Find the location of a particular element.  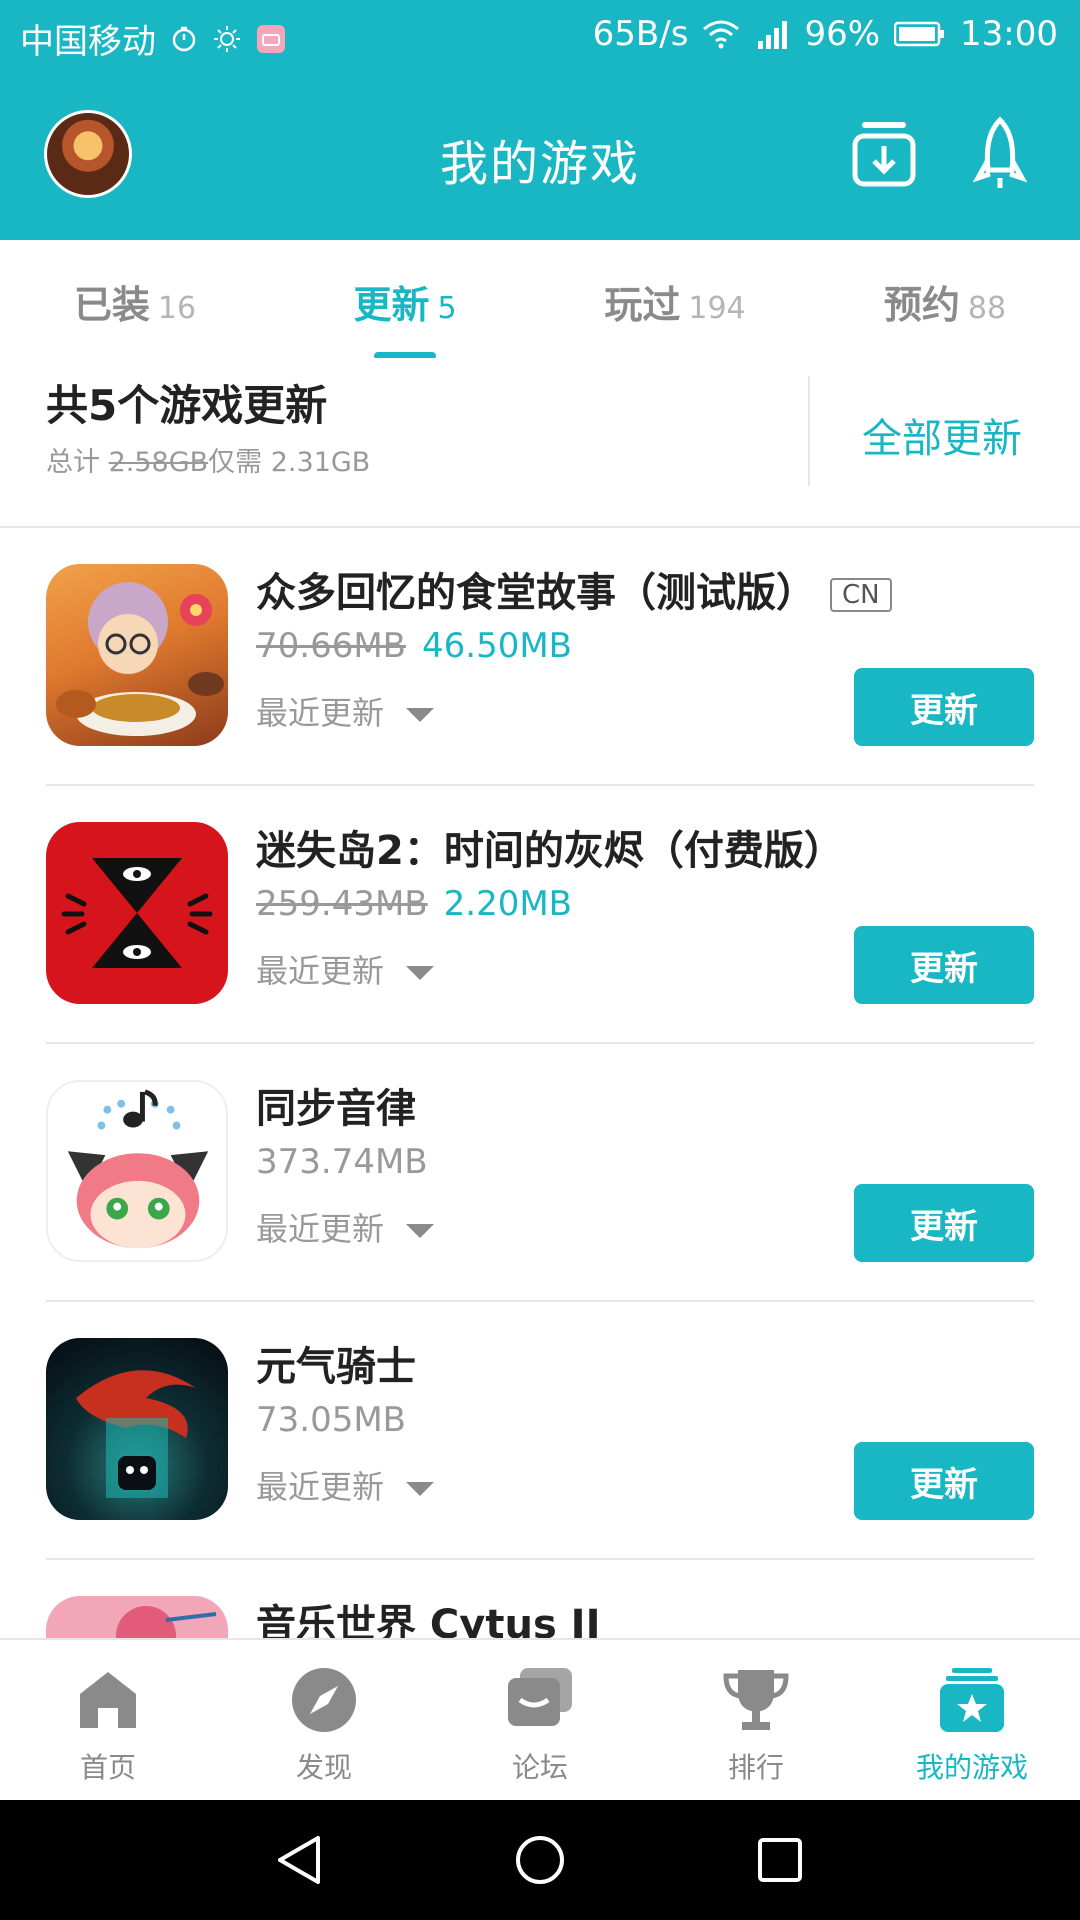

need-size: 2.31GB is located at coordinates (320, 462).